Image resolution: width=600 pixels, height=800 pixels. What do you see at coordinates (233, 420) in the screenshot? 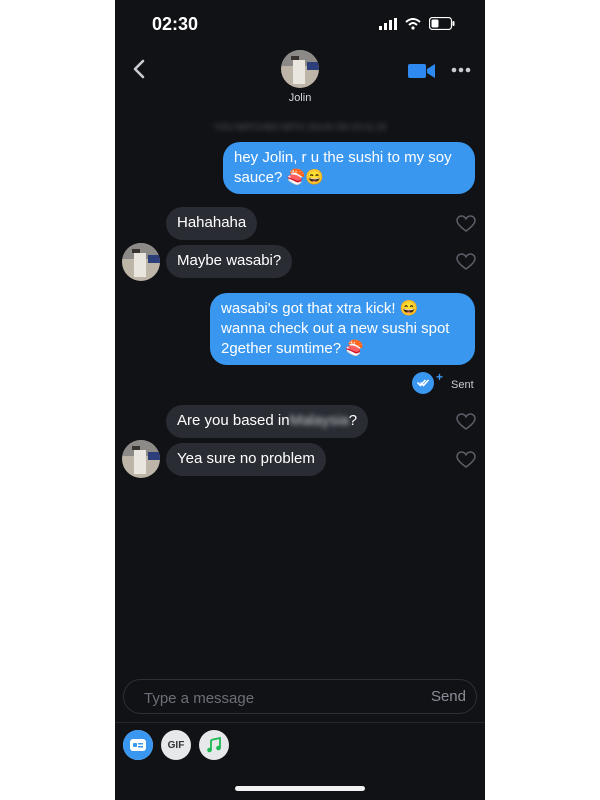
I see `message-text: Are you based in` at bounding box center [233, 420].